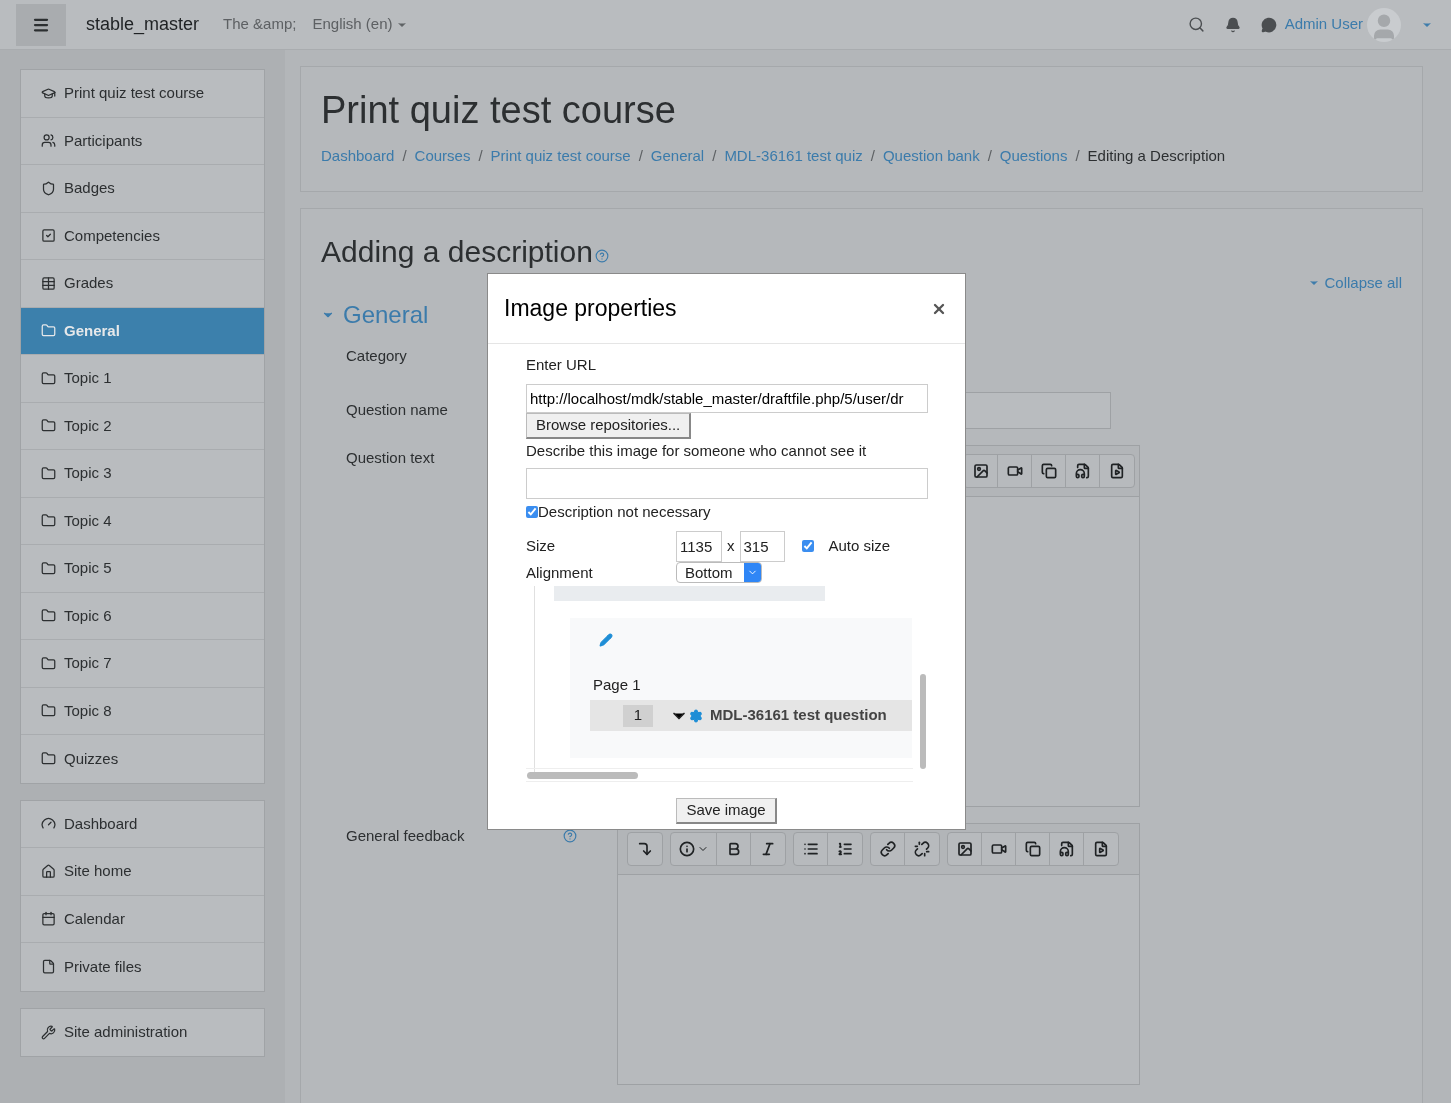 The height and width of the screenshot is (1103, 1451). I want to click on sidebar-item: Topic 6, so click(142, 616).